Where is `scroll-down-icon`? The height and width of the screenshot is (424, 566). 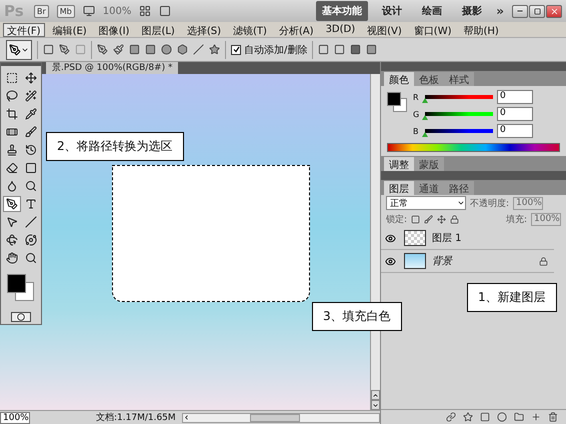
scroll-down-icon is located at coordinates (375, 405).